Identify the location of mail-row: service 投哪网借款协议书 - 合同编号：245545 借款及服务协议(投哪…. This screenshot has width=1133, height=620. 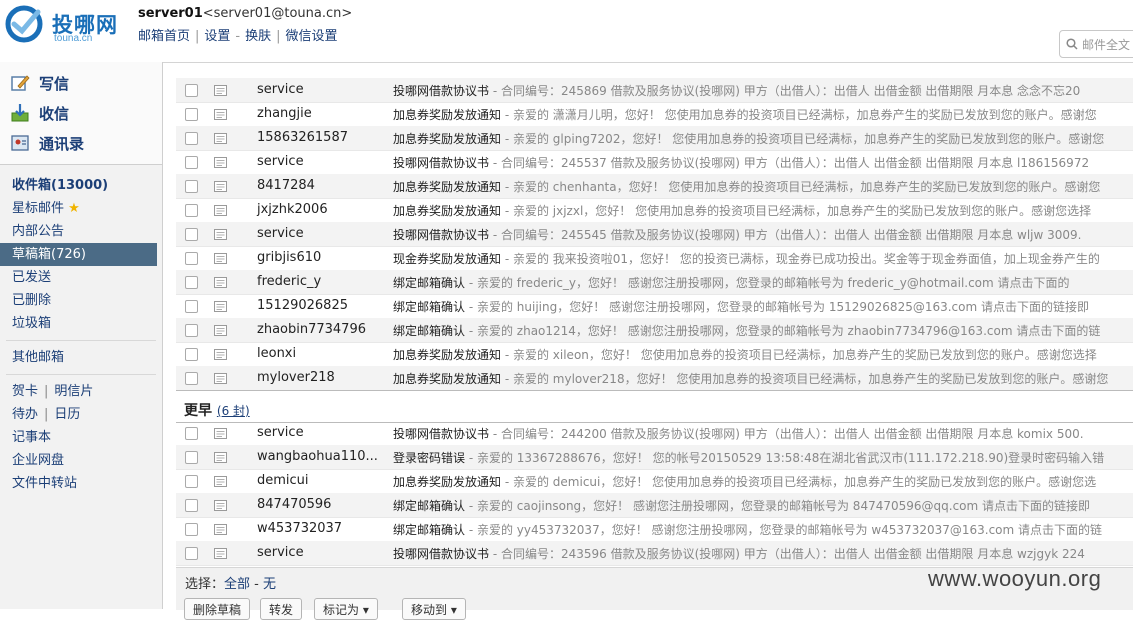
(654, 234).